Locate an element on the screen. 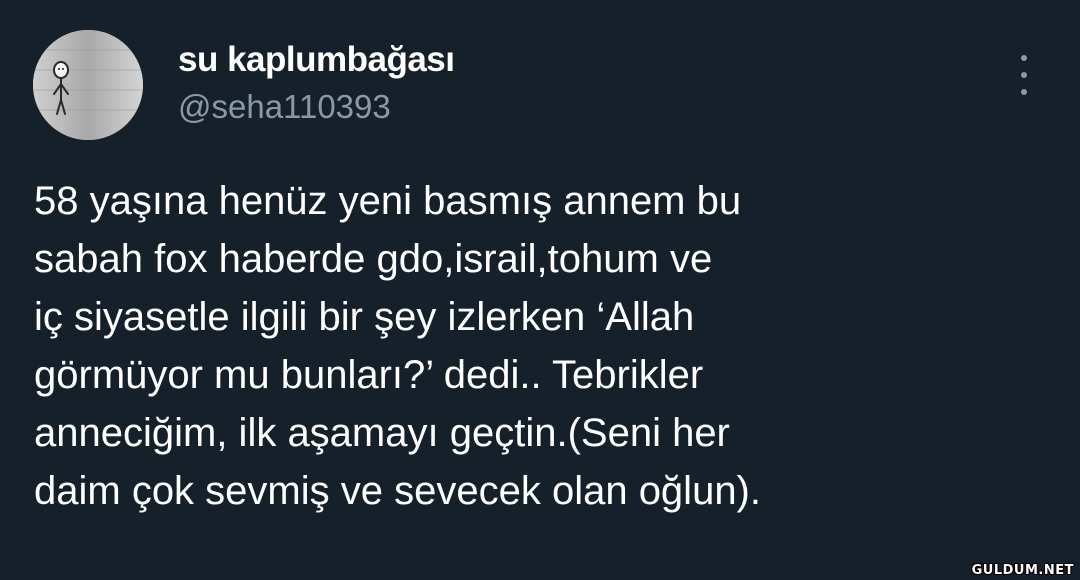 This screenshot has width=1080, height=580. tweet-text-line: 58 yaşına henüz yeni basmış annem bu is located at coordinates (388, 201).